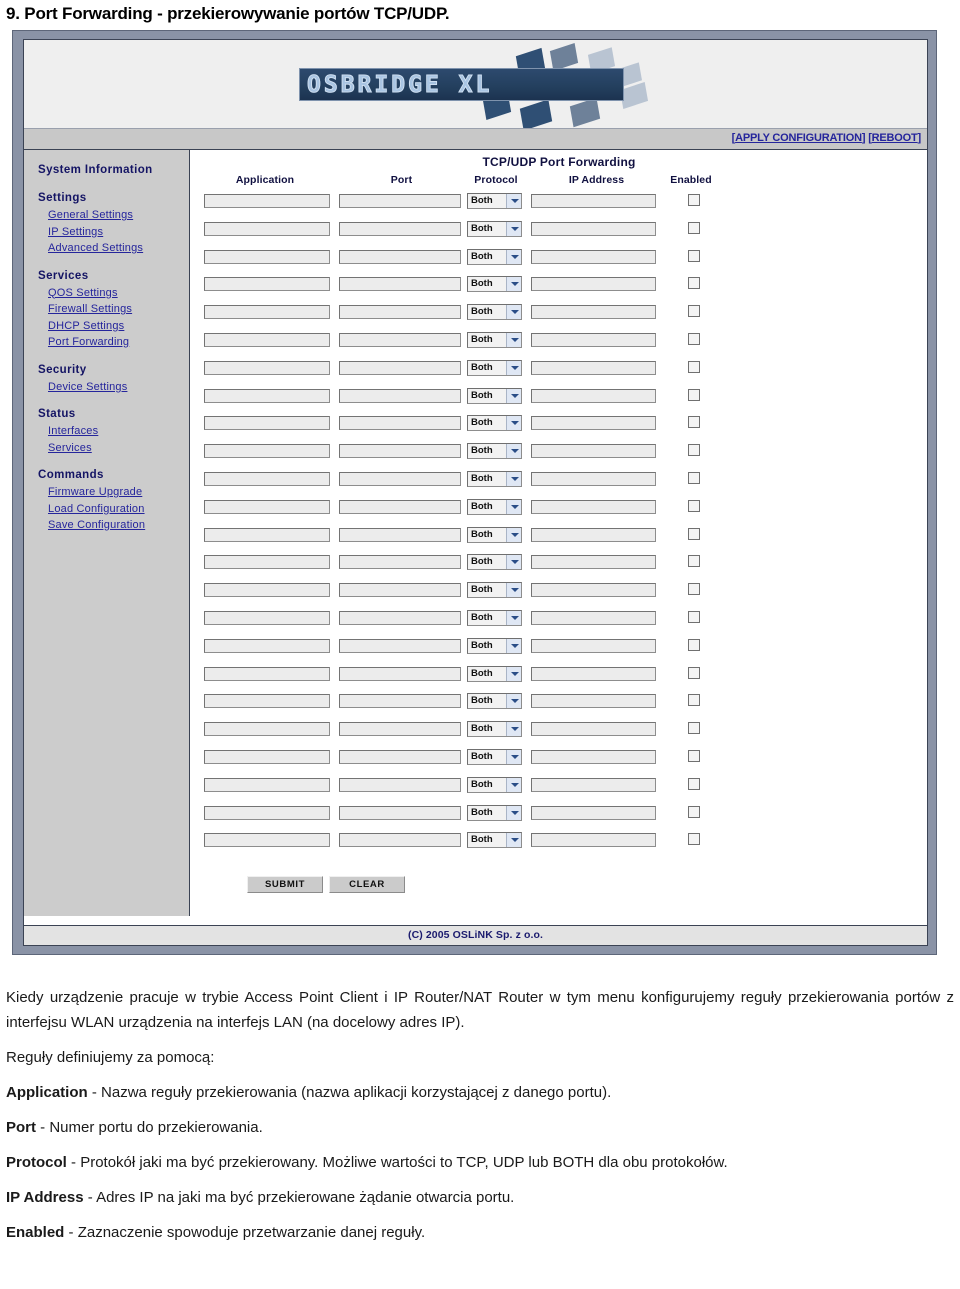 The height and width of the screenshot is (1289, 960). Describe the element at coordinates (118, 387) in the screenshot. I see `sidebar-item-device-settings: Device Settings` at that location.